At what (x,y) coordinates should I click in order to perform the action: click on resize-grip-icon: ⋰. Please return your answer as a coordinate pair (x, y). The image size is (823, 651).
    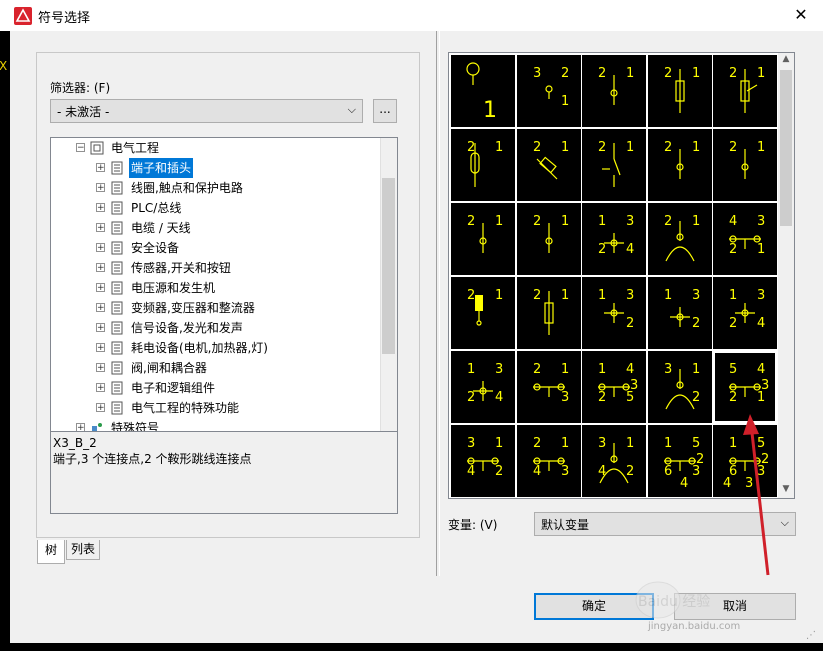
    Looking at the image, I should click on (813, 636).